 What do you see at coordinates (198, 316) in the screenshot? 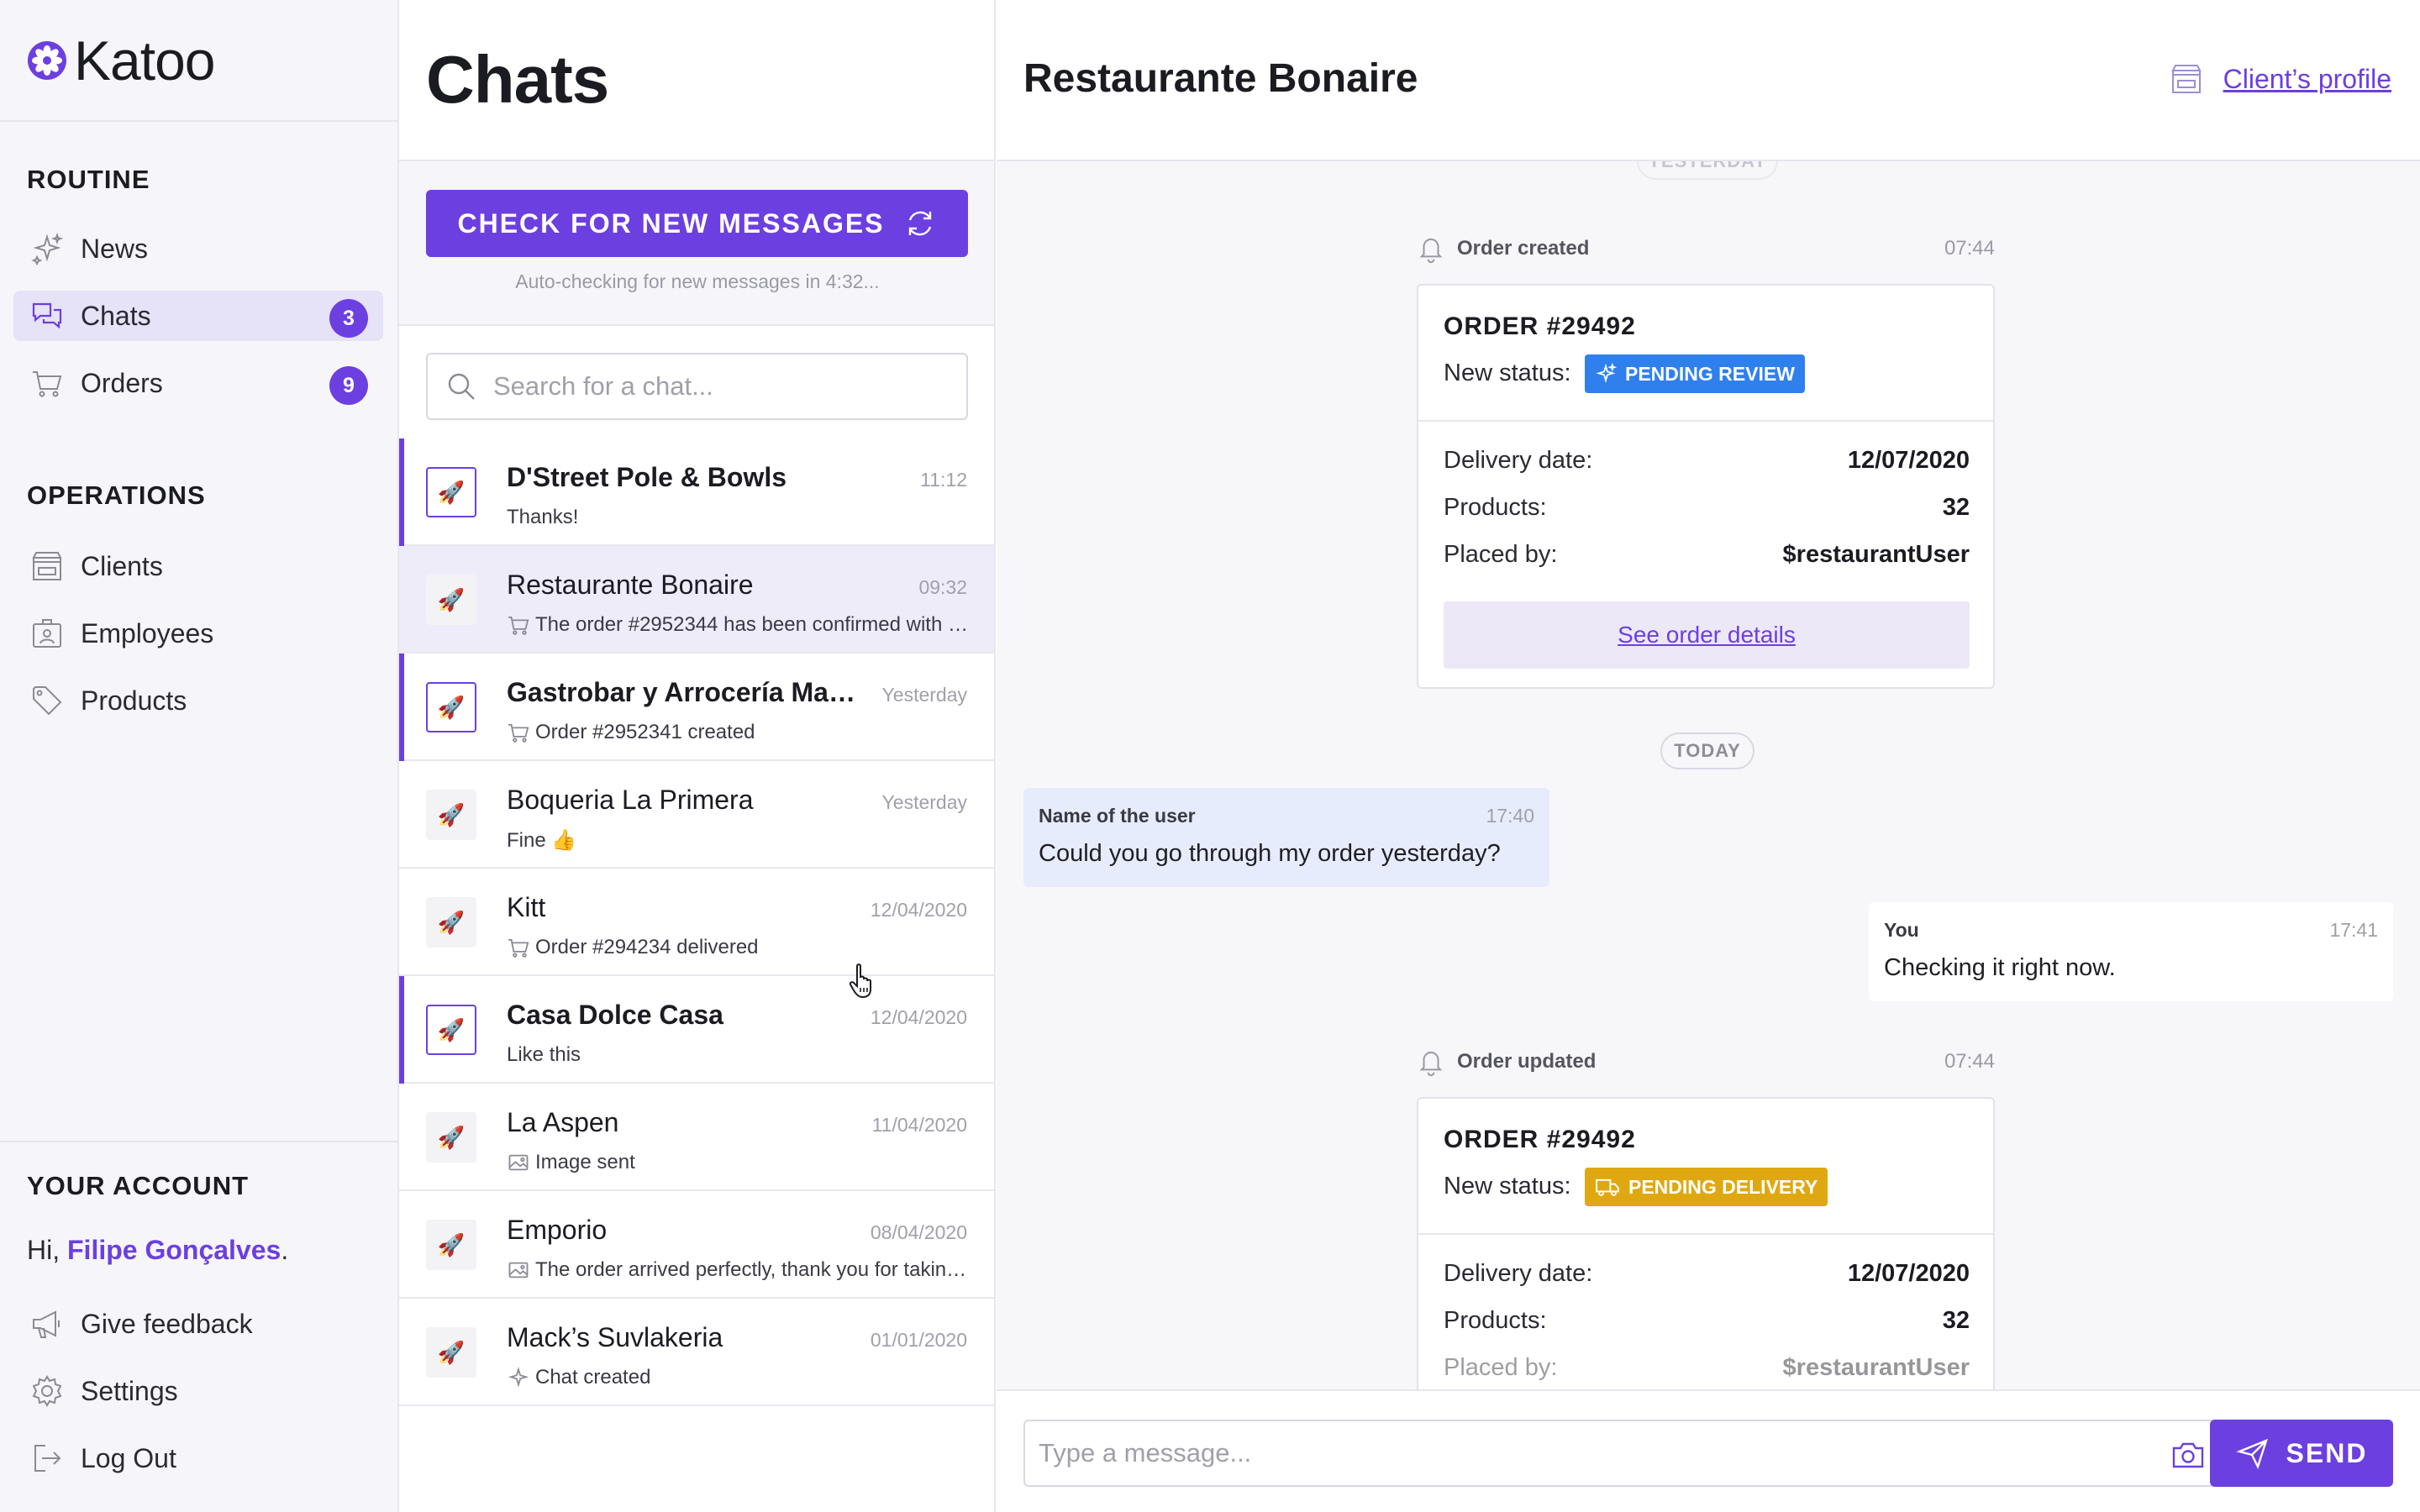
I see `sidebar-item-chats: Chats 3` at bounding box center [198, 316].